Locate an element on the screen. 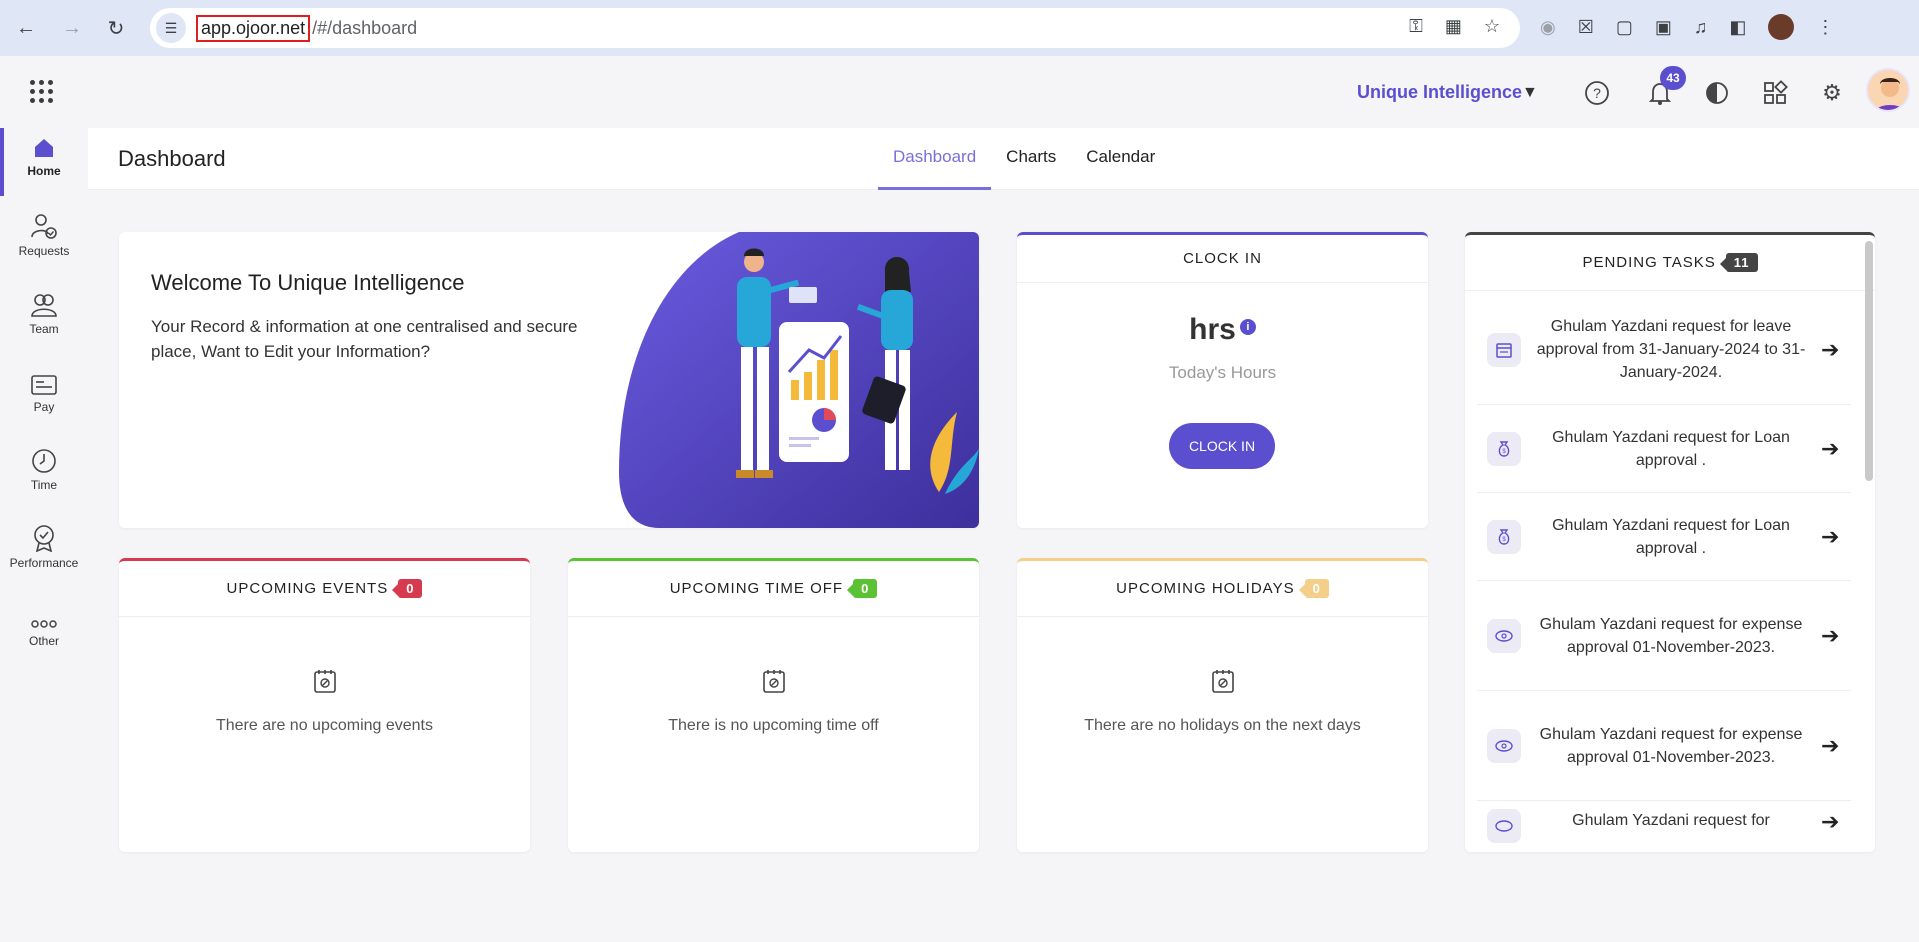  sidebar-item-label: Team is located at coordinates (44, 329).